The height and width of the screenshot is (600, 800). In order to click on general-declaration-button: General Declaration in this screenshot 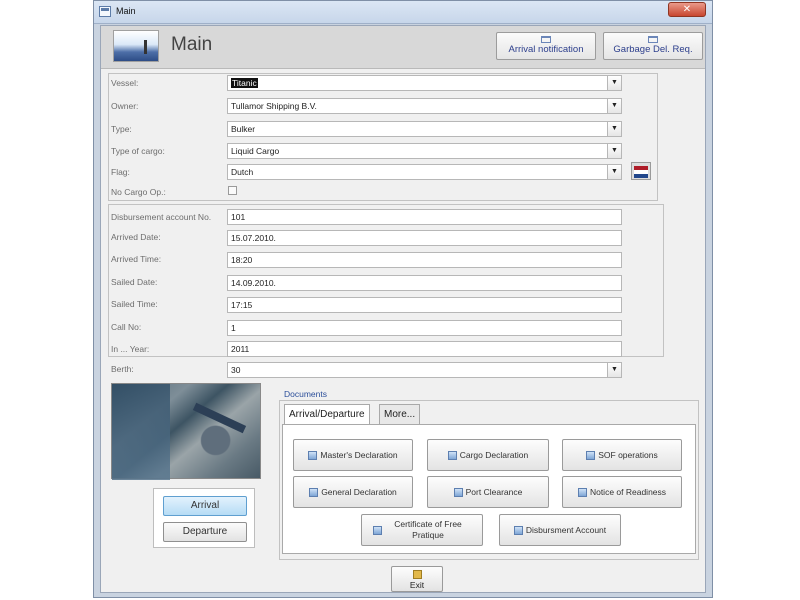, I will do `click(353, 492)`.